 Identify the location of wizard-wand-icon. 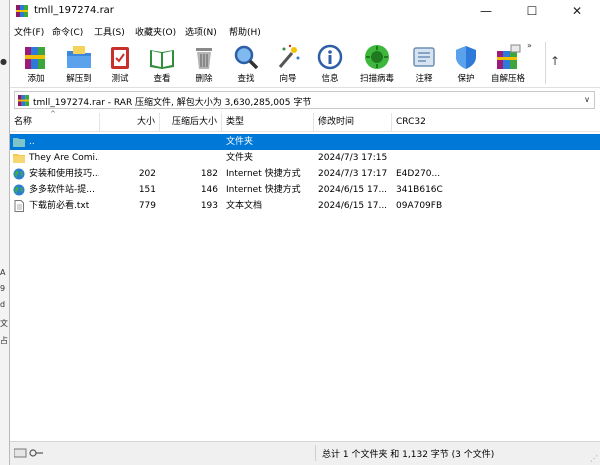
(289, 56).